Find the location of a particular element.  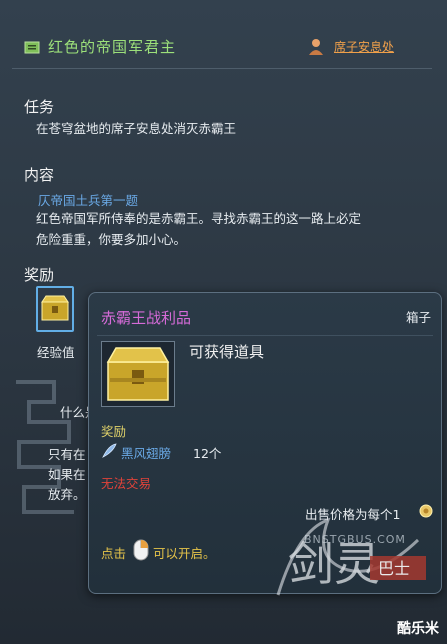

reward-item-slot is located at coordinates (55, 309).